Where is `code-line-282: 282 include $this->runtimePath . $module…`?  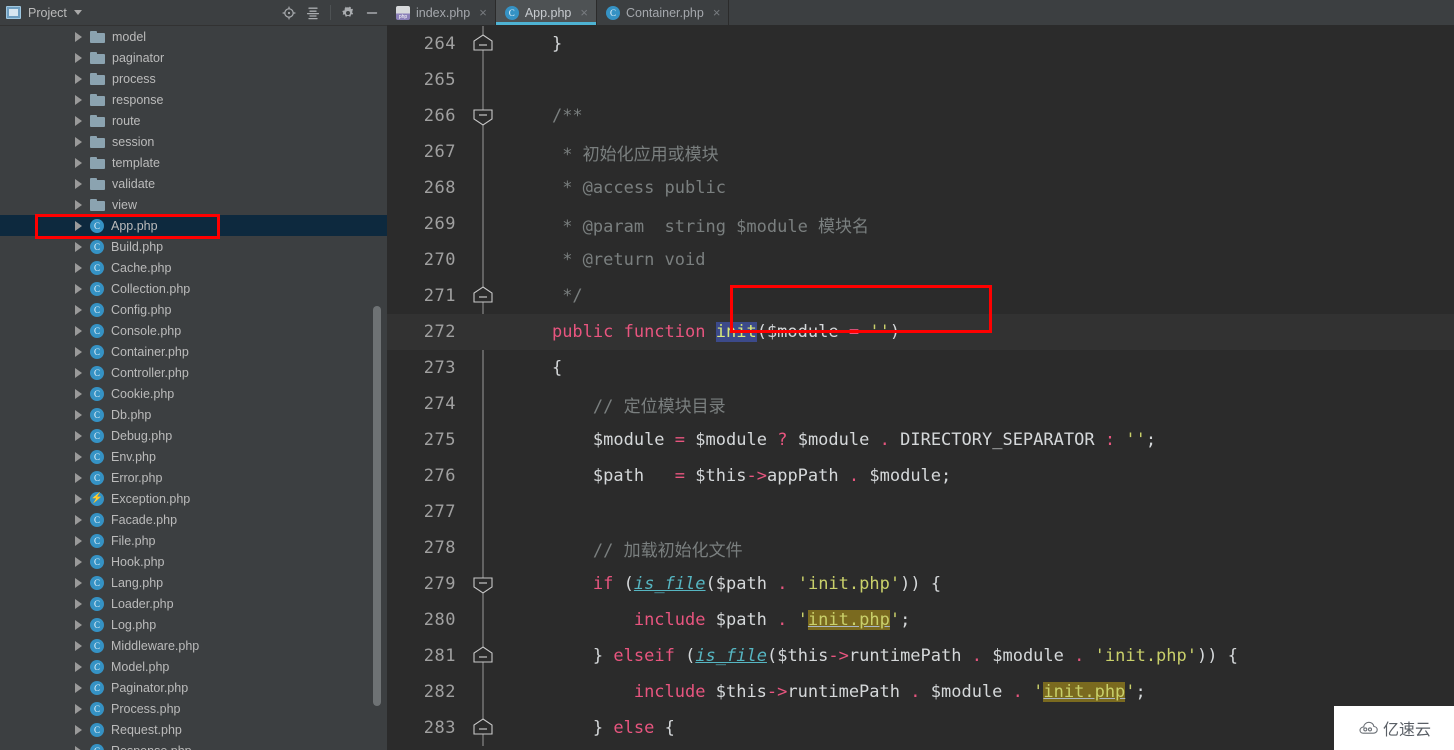 code-line-282: 282 include $this->runtimePath . $module… is located at coordinates (920, 692).